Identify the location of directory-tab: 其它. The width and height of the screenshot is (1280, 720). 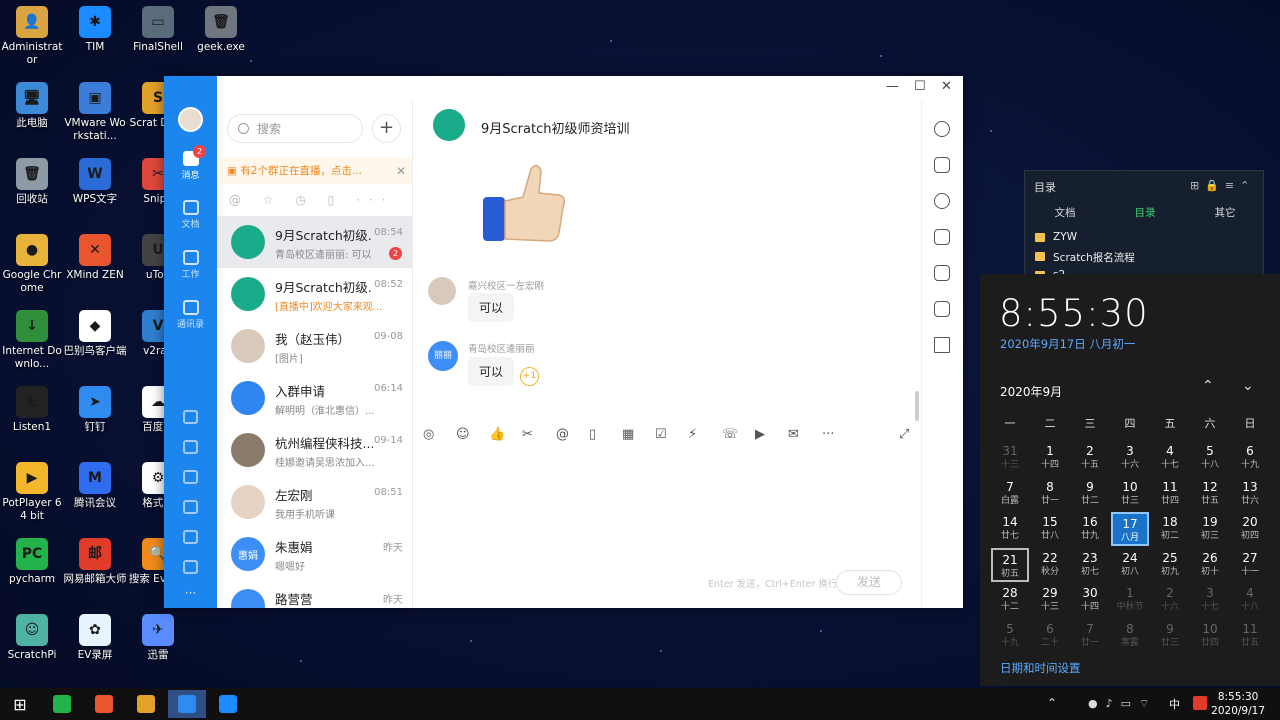
(1225, 212).